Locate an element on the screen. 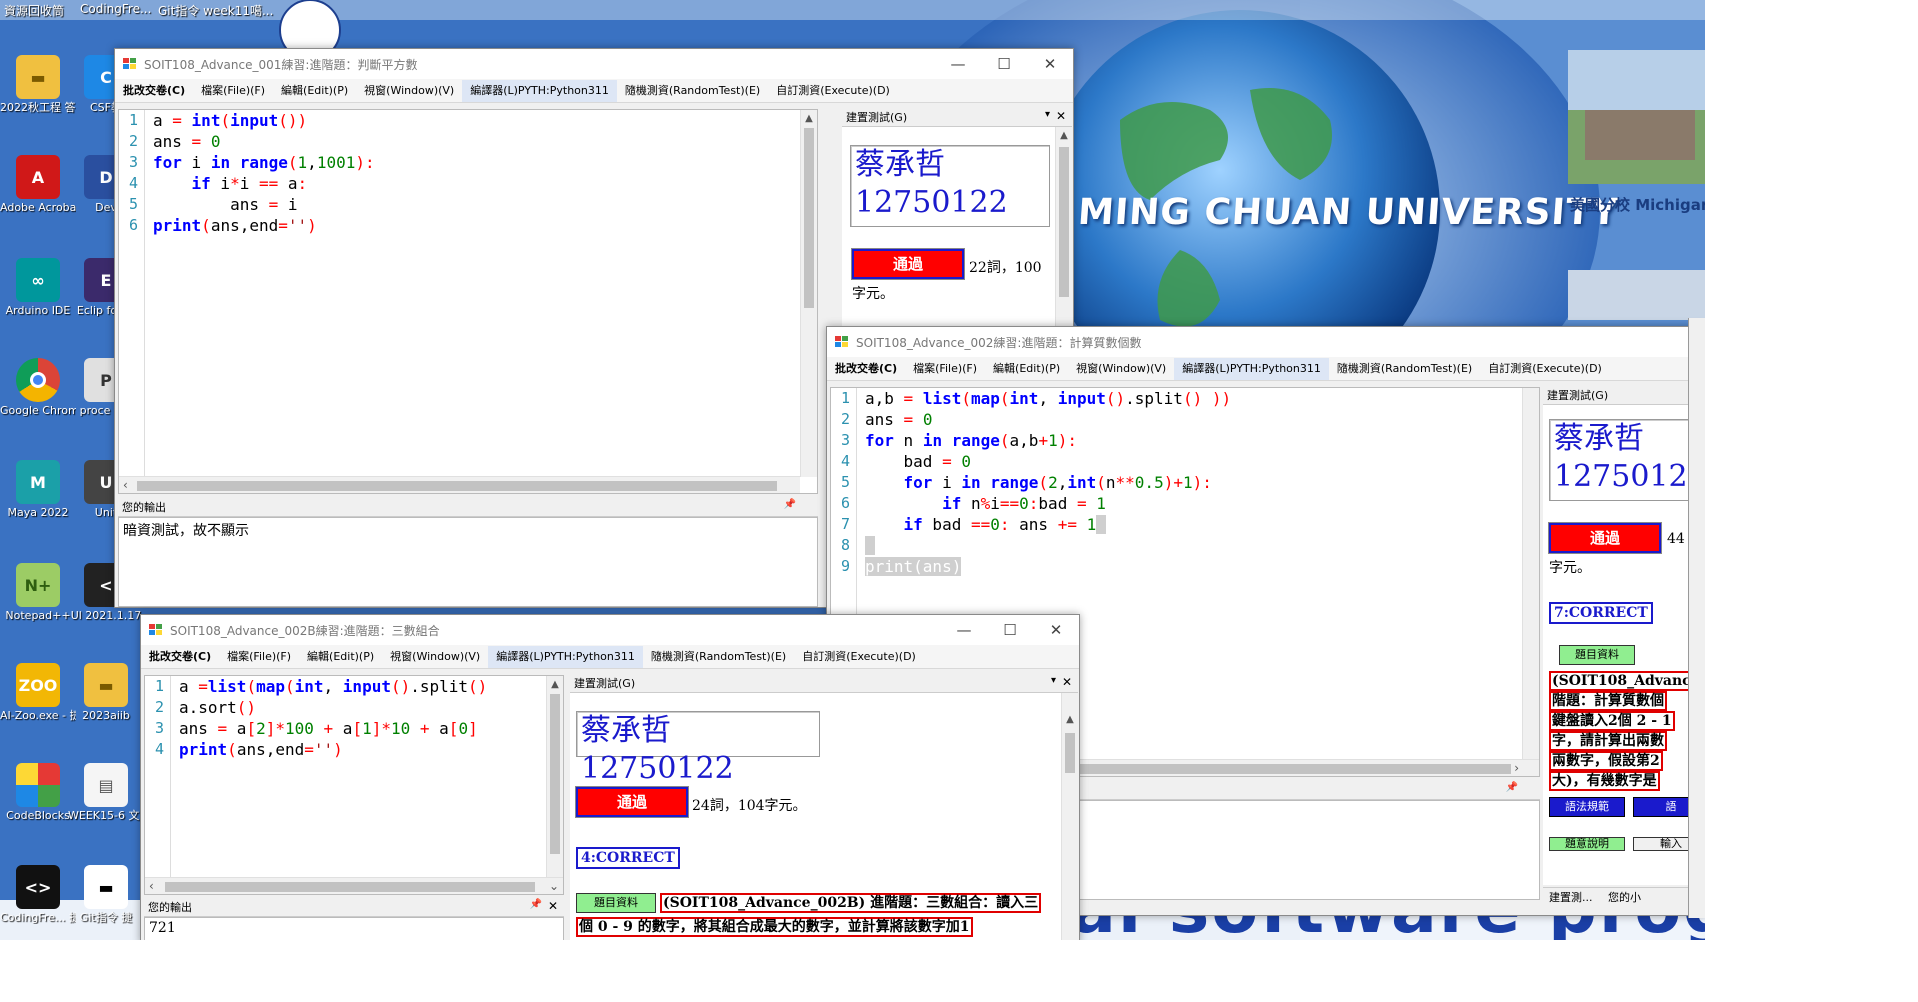  tab-output: 您的小 is located at coordinates (1624, 897).